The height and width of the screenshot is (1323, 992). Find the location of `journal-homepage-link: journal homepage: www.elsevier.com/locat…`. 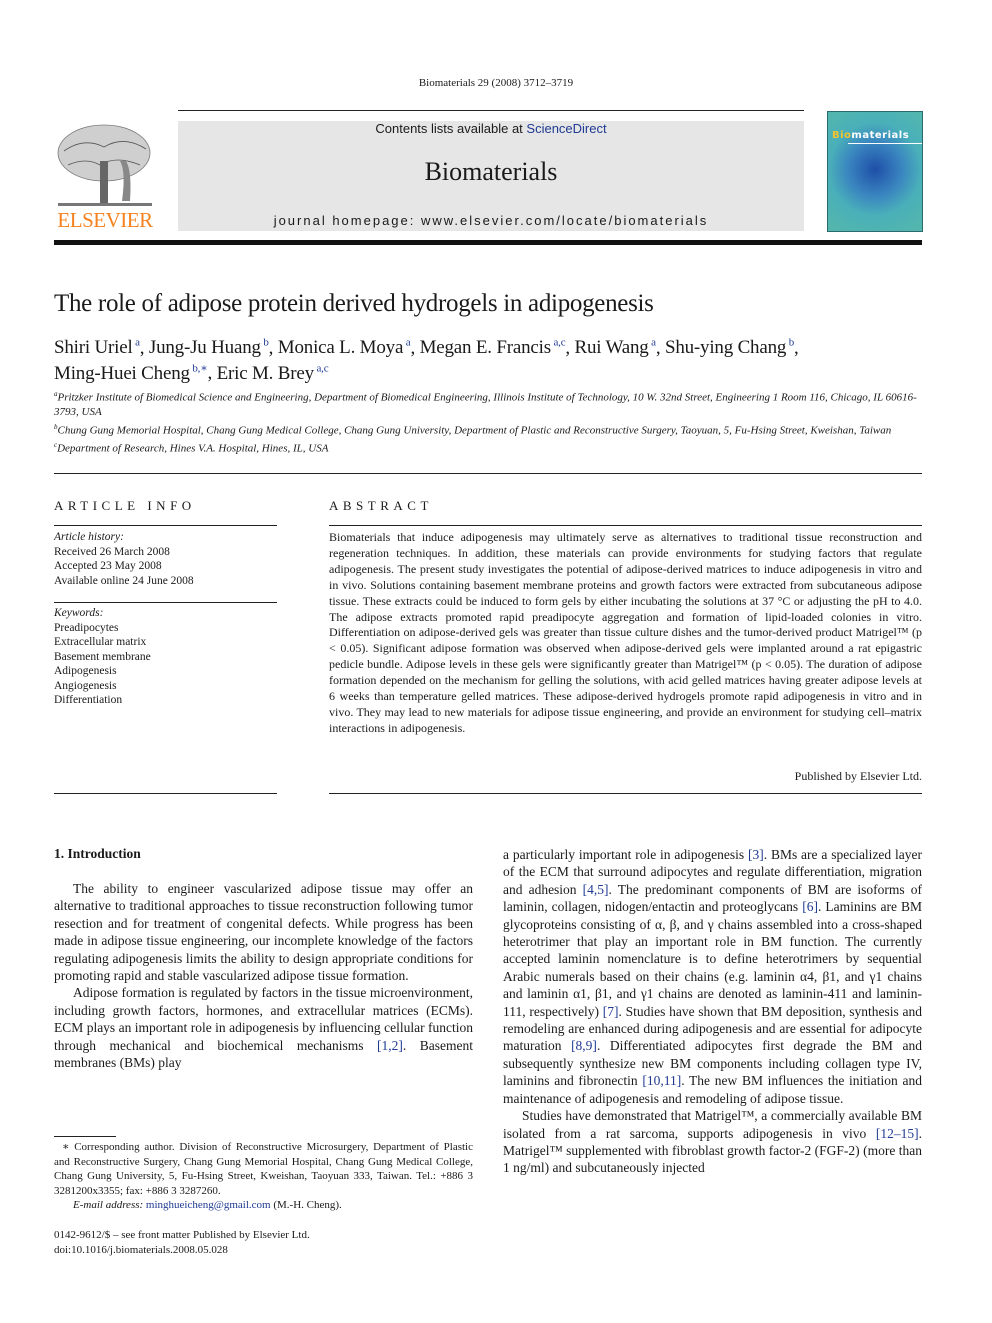

journal-homepage-link: journal homepage: www.elsevier.com/locat… is located at coordinates (491, 220).